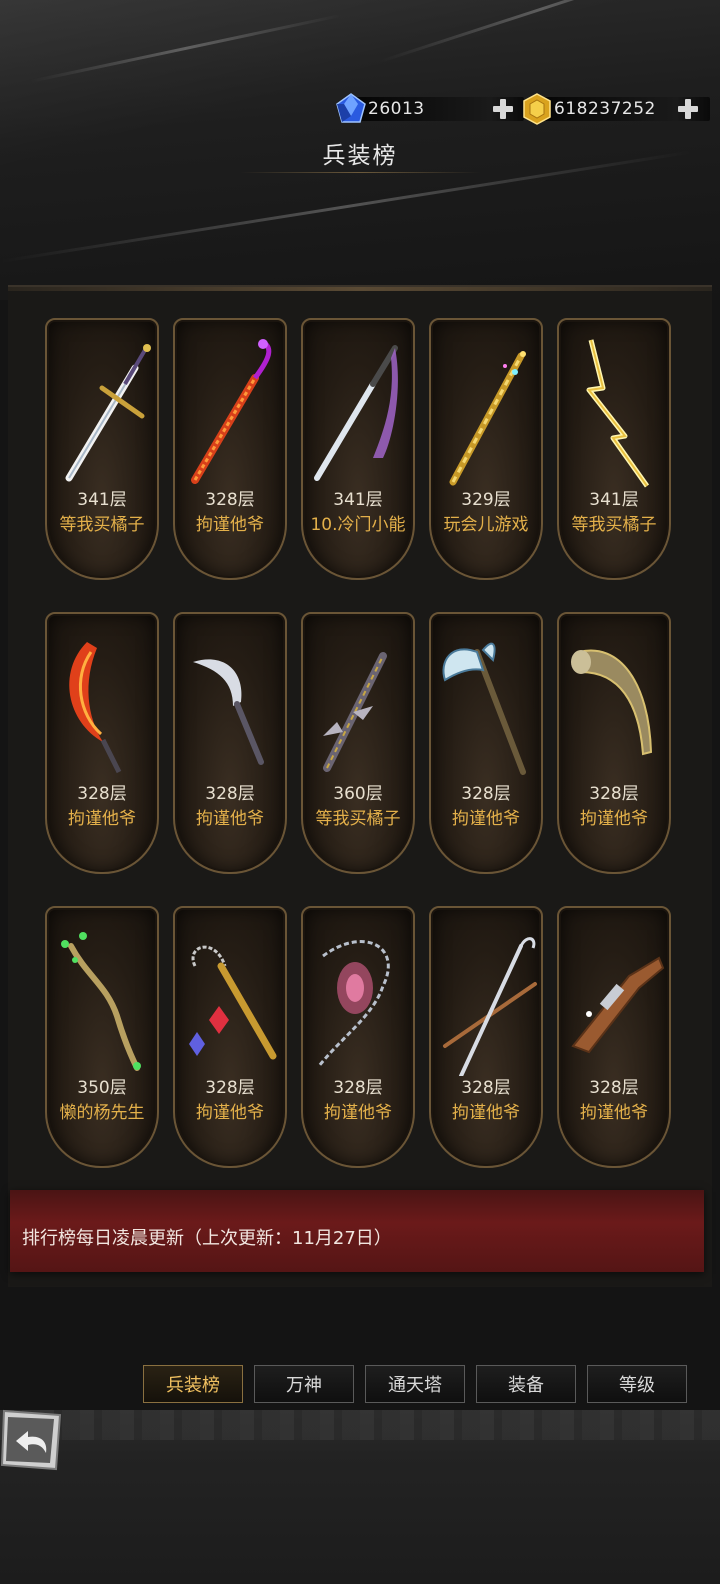 Image resolution: width=720 pixels, height=1584 pixels. I want to click on player-name: 10.冷门小能, so click(358, 525).